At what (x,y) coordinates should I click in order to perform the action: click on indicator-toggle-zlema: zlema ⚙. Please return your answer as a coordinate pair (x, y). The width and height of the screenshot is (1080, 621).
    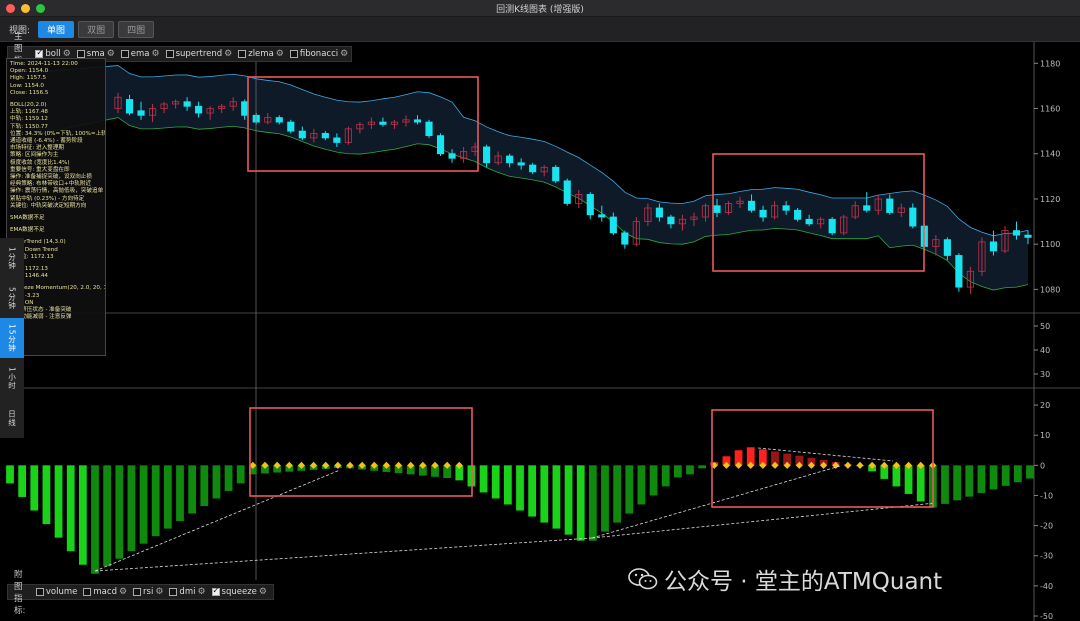
    Looking at the image, I should click on (261, 54).